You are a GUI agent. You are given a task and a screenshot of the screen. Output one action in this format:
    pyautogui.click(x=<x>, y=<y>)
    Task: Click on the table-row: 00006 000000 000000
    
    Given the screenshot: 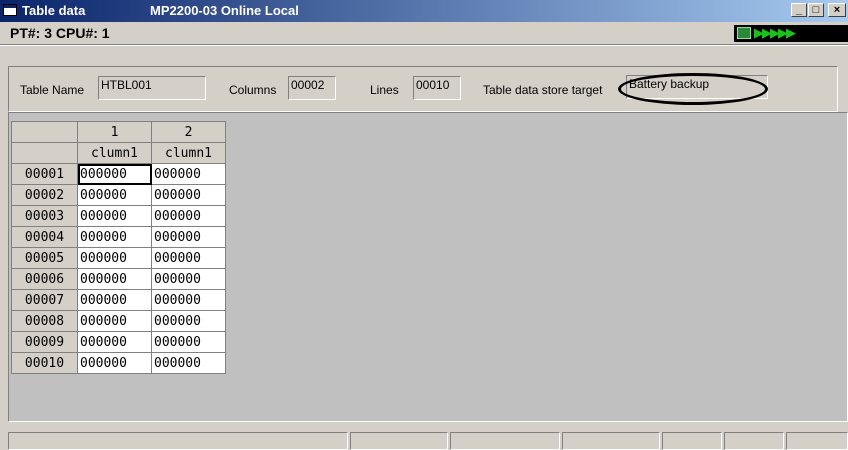 What is the action you would take?
    pyautogui.click(x=118, y=279)
    